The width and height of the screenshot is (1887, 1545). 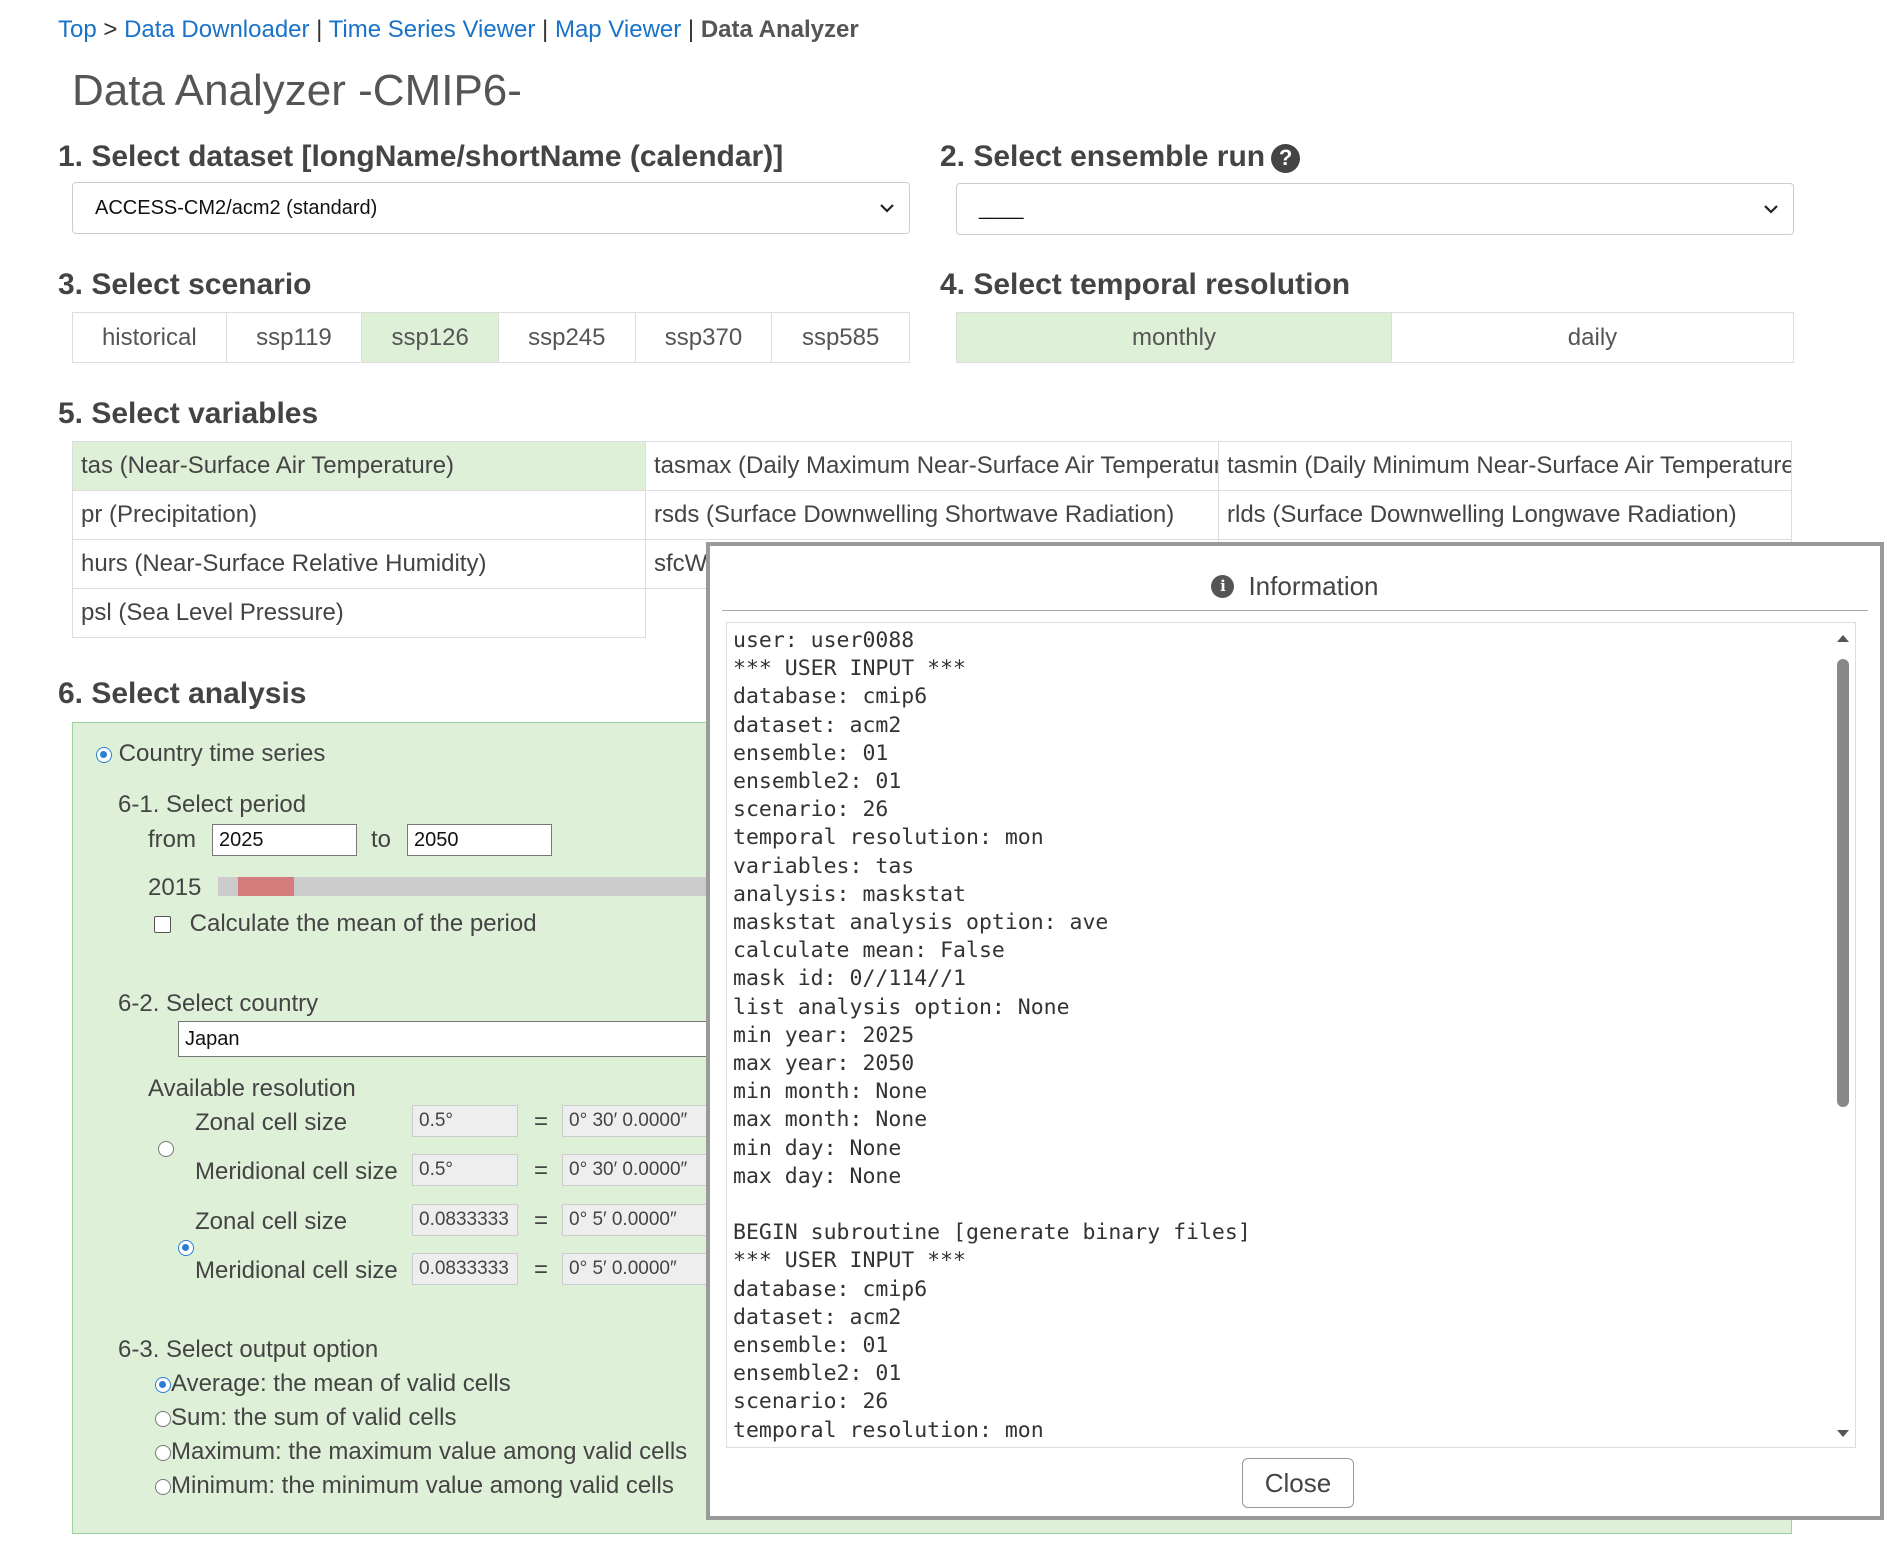 I want to click on info-icon: i, so click(x=1223, y=586).